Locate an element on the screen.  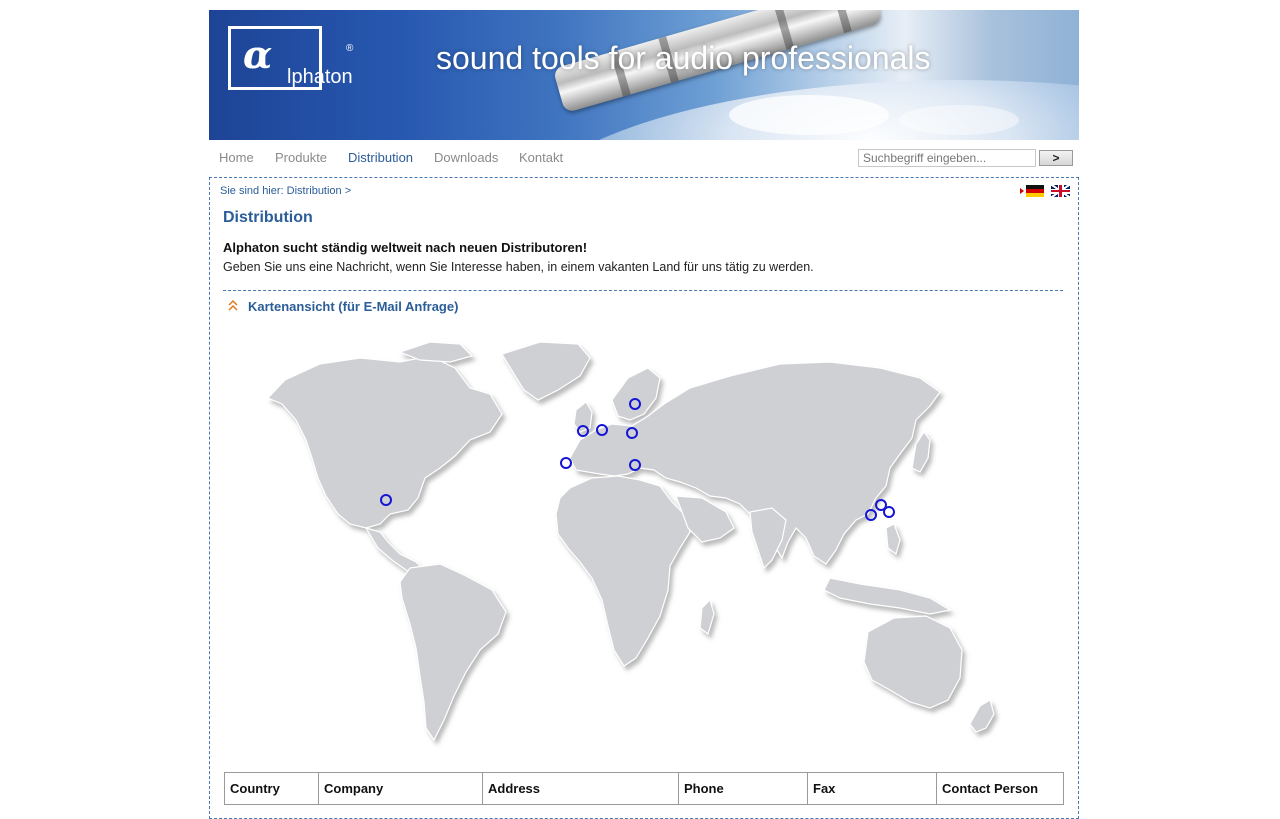
map-marker-spain is located at coordinates (566, 463).